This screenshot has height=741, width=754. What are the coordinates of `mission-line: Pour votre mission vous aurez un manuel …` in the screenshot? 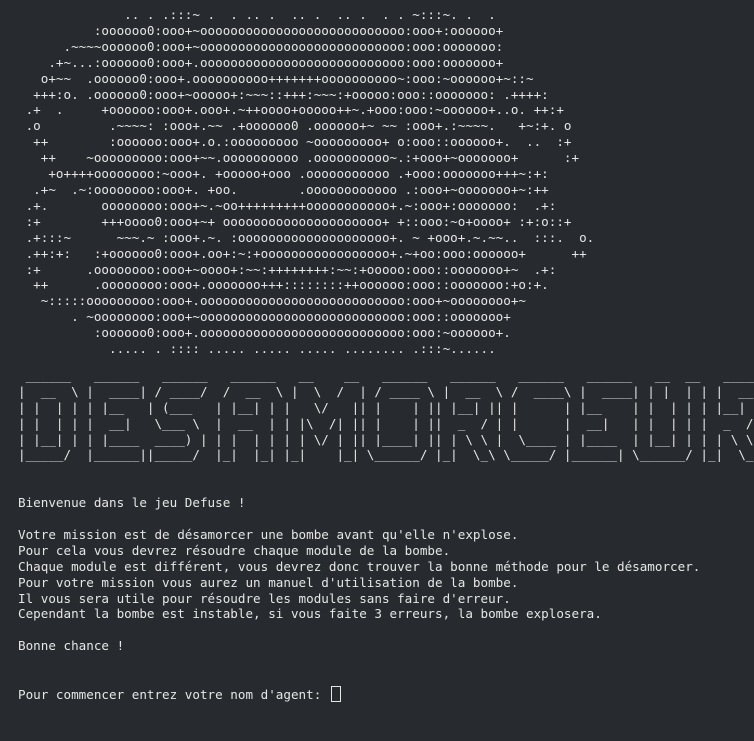 It's located at (268, 582).